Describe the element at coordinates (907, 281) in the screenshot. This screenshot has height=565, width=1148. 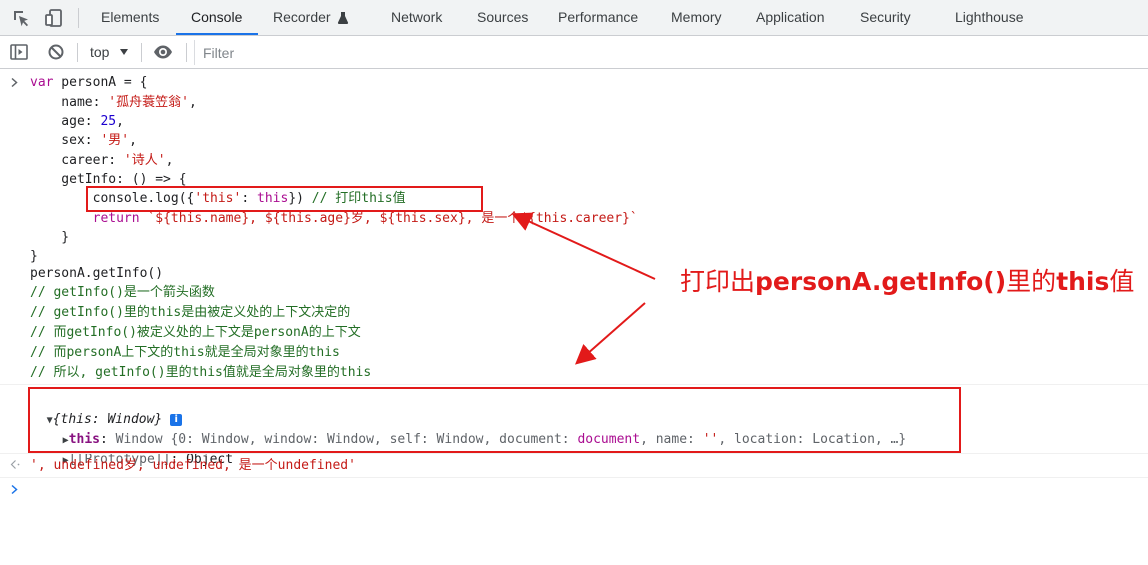
I see `annotation-label: 打印出personA.getInfo()里的this值` at that location.